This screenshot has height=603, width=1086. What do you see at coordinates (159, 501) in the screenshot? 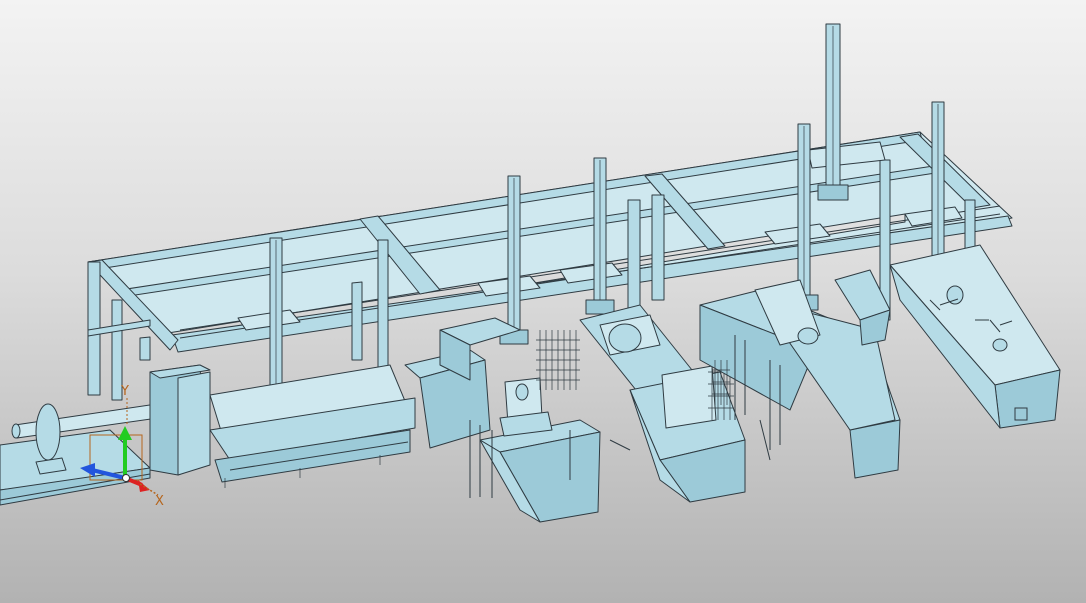
I see `x-axis-label: X` at bounding box center [159, 501].